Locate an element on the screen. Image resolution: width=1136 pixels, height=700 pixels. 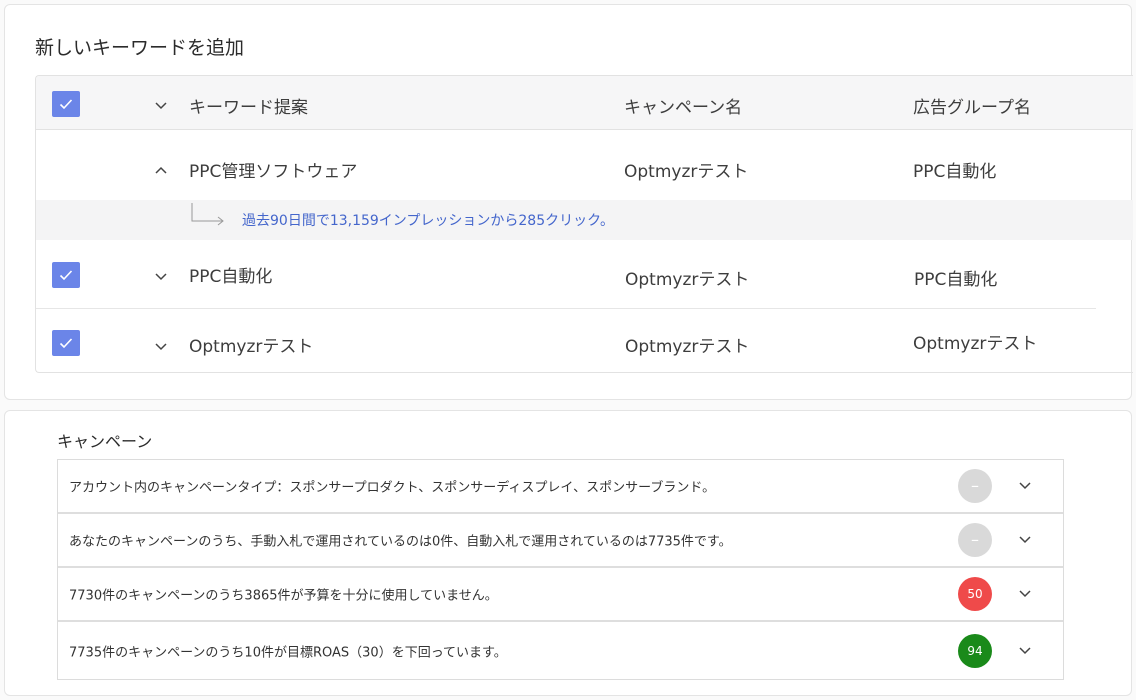
keyword-cell: PPC管理ソフトウェア is located at coordinates (273, 172).